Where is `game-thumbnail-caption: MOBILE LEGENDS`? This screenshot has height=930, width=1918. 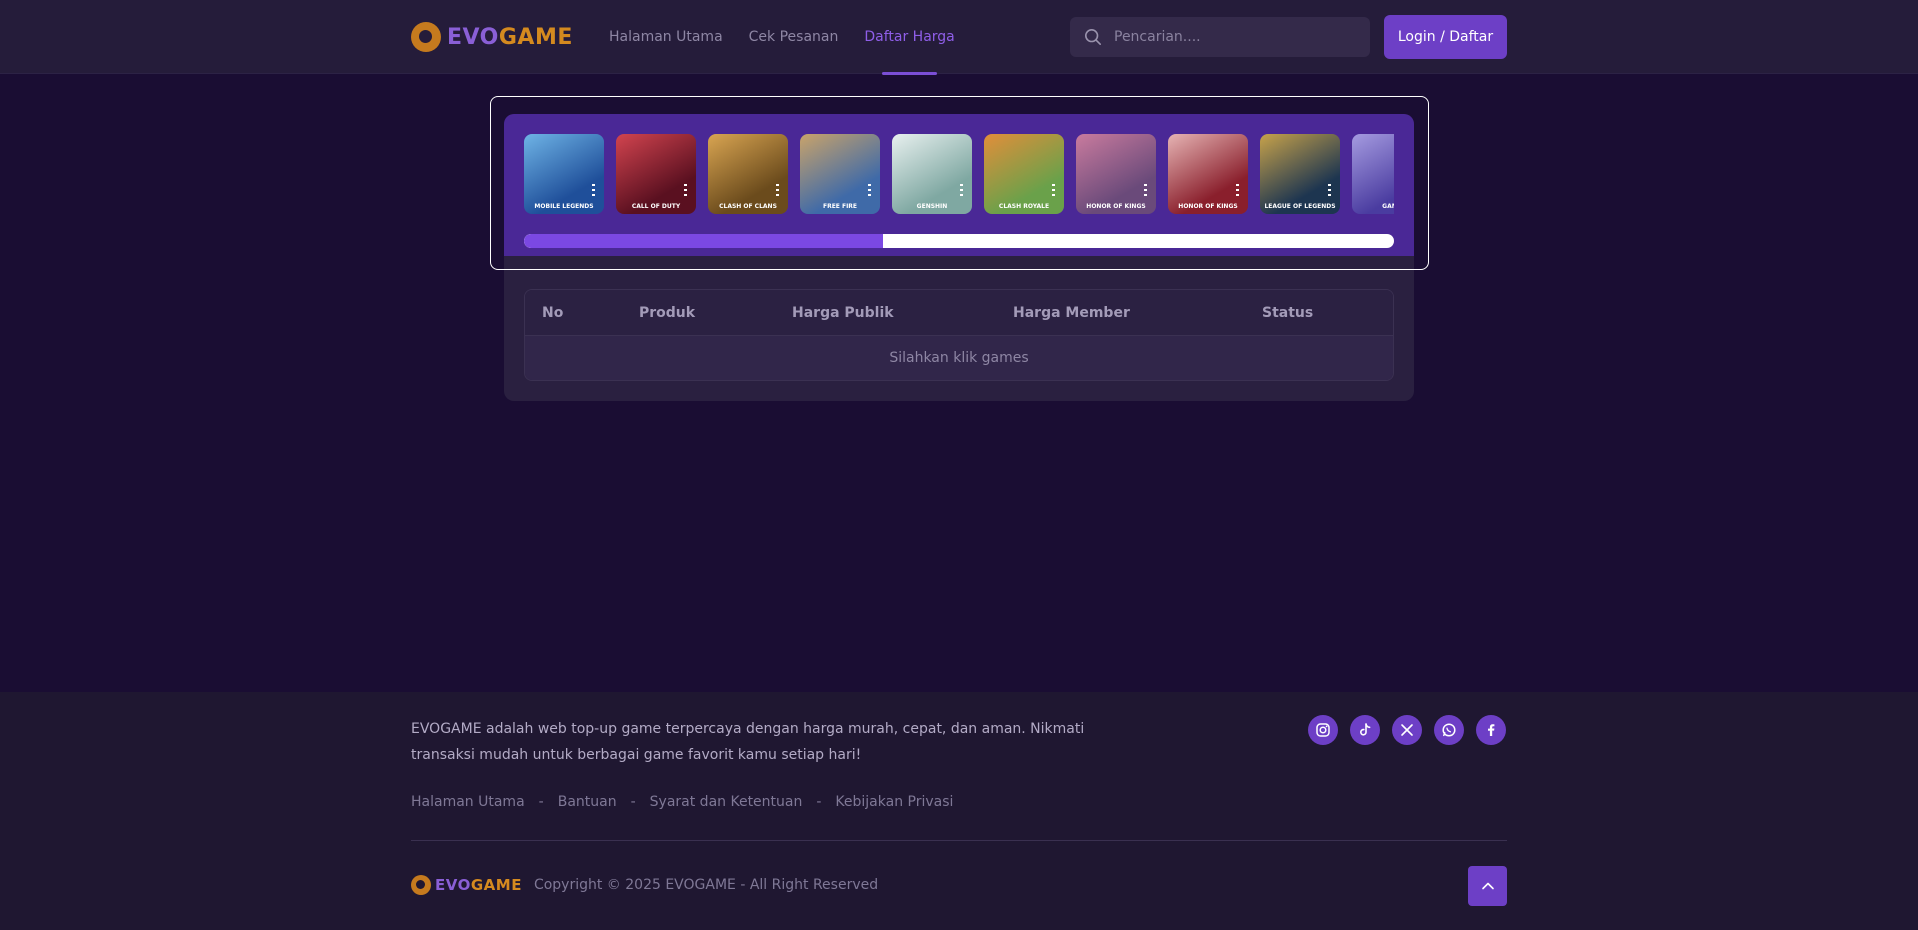
game-thumbnail-caption: MOBILE LEGENDS is located at coordinates (564, 206).